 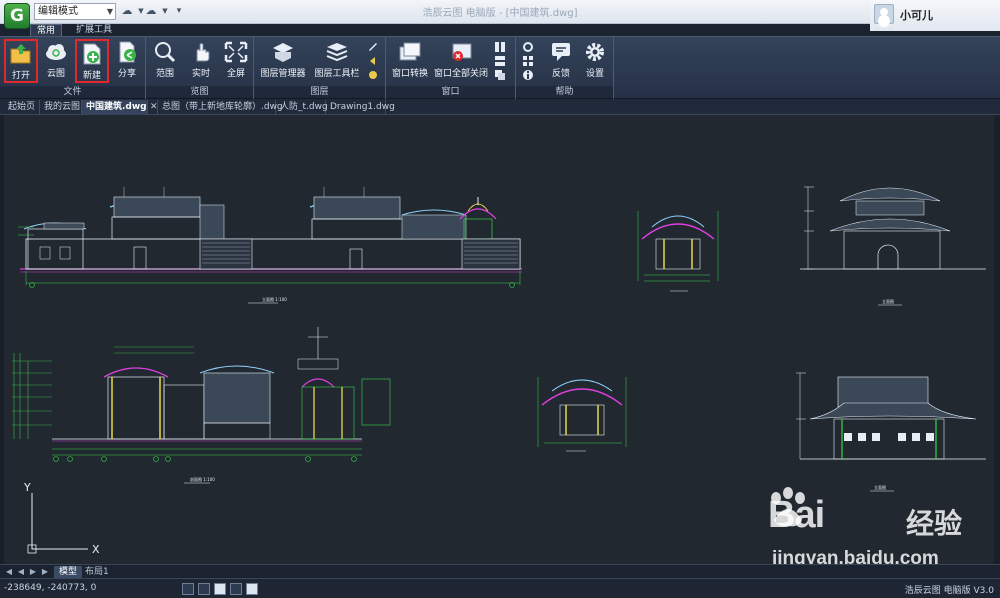 What do you see at coordinates (500, 571) in the screenshot?
I see `layout-tabs: ◀ ◀ ▶ ▶ 模型 布局1` at bounding box center [500, 571].